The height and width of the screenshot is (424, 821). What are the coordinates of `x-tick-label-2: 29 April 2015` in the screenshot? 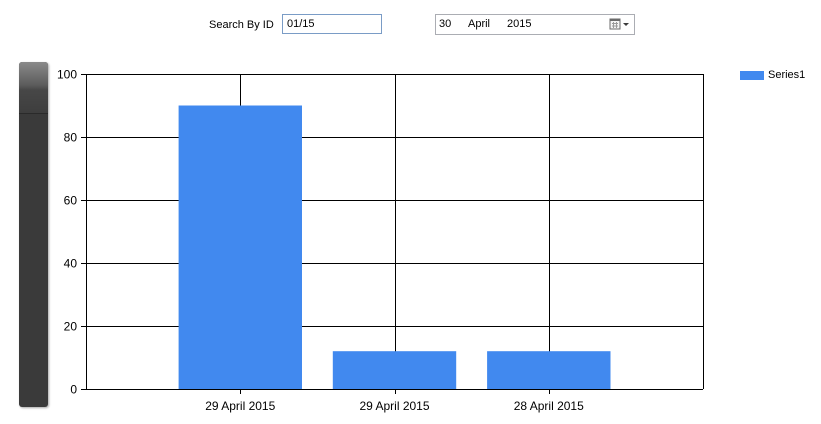 It's located at (394, 406).